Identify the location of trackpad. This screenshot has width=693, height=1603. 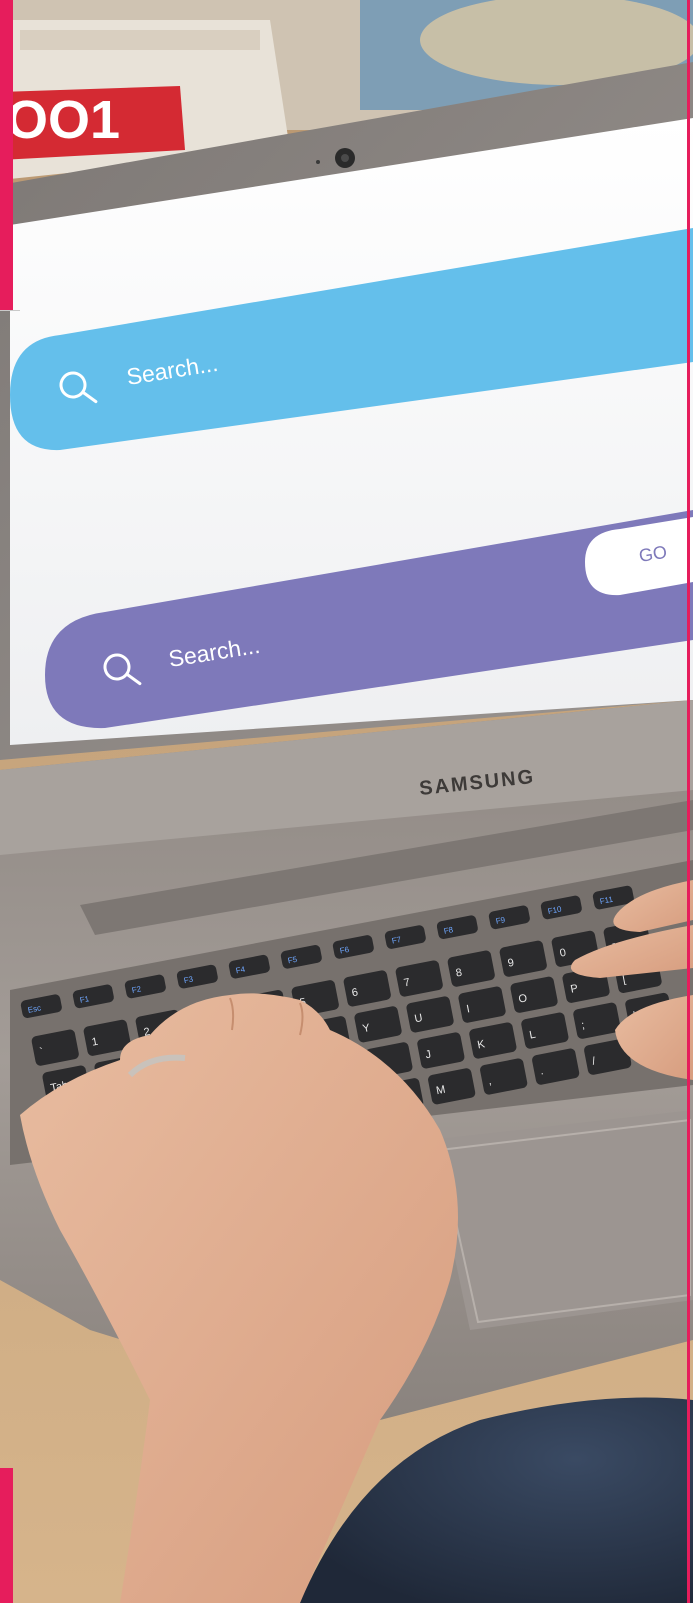
(561, 1220).